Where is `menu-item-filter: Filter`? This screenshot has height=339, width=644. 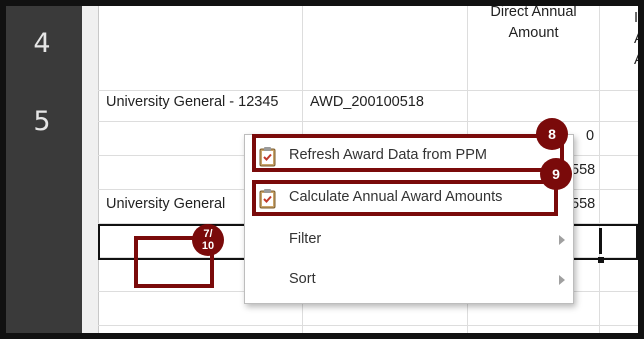
menu-item-filter: Filter is located at coordinates (409, 240).